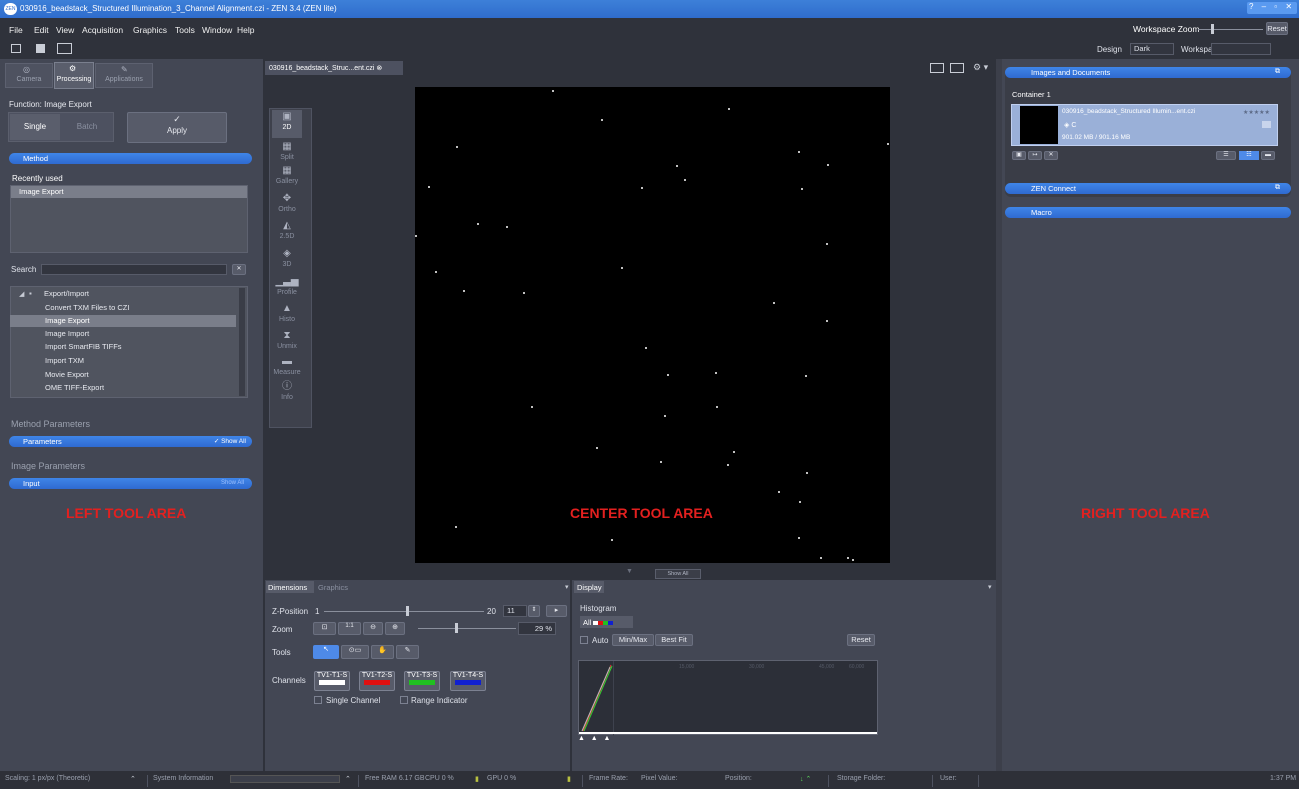  I want to click on grid-view-icon, so click(937, 68).